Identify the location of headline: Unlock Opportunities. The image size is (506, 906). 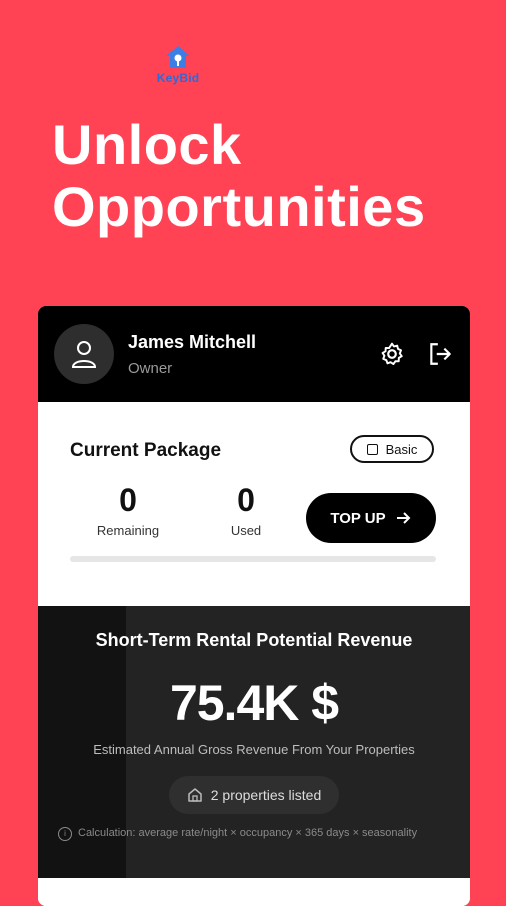
(239, 176).